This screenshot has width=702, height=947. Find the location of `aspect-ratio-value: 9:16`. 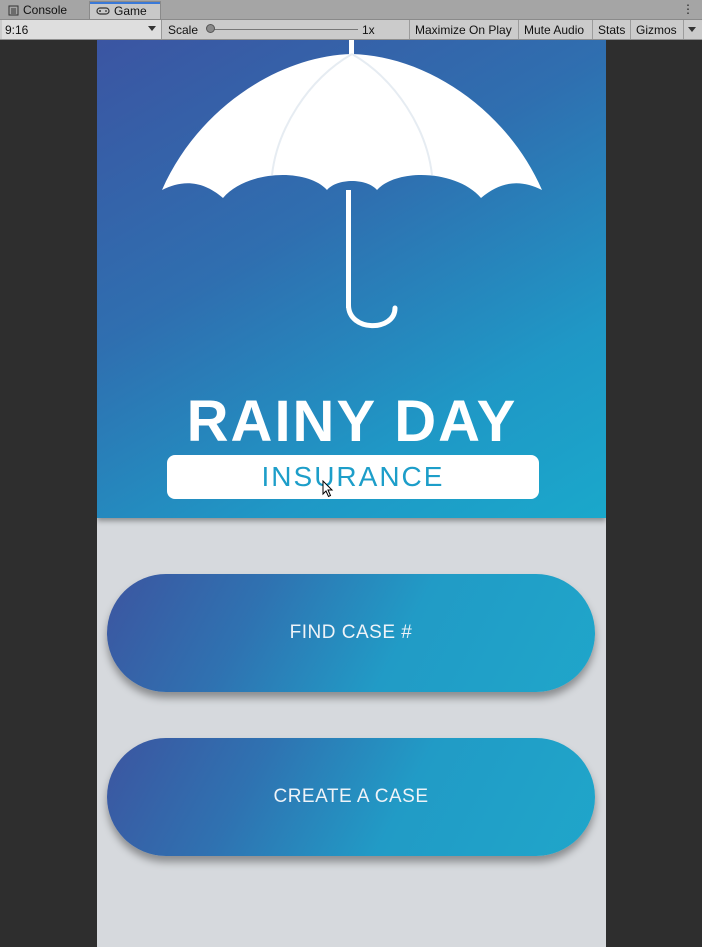

aspect-ratio-value: 9:16 is located at coordinates (17, 29).